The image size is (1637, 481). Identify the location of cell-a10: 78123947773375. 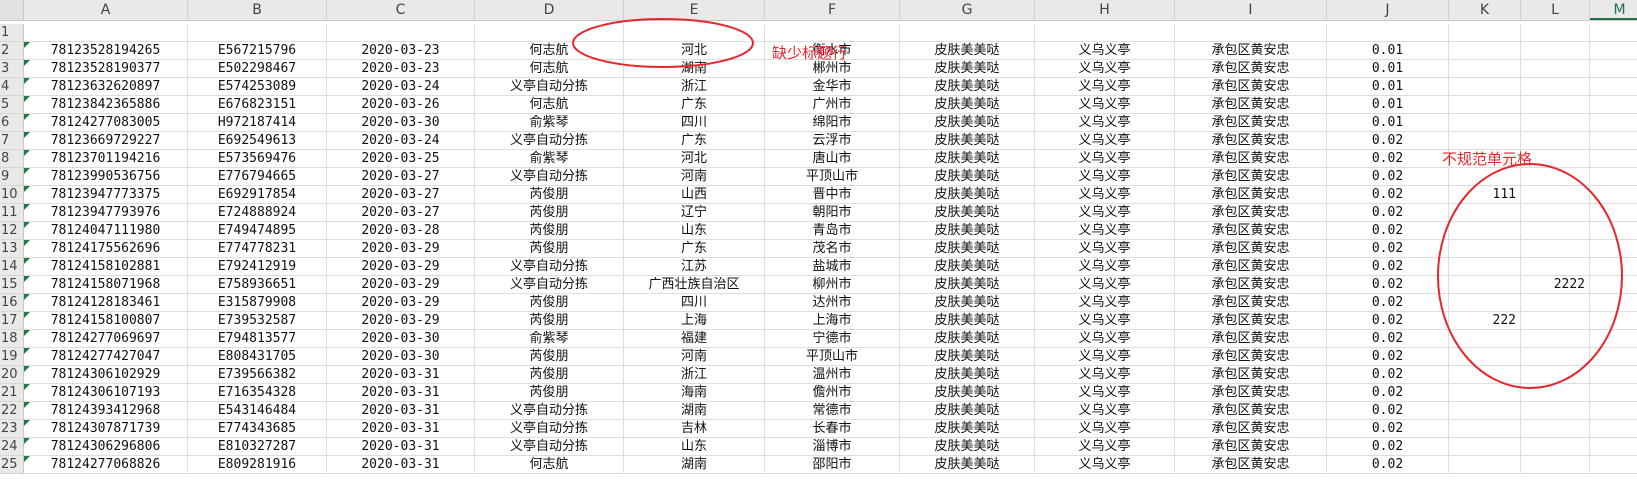
(106, 195).